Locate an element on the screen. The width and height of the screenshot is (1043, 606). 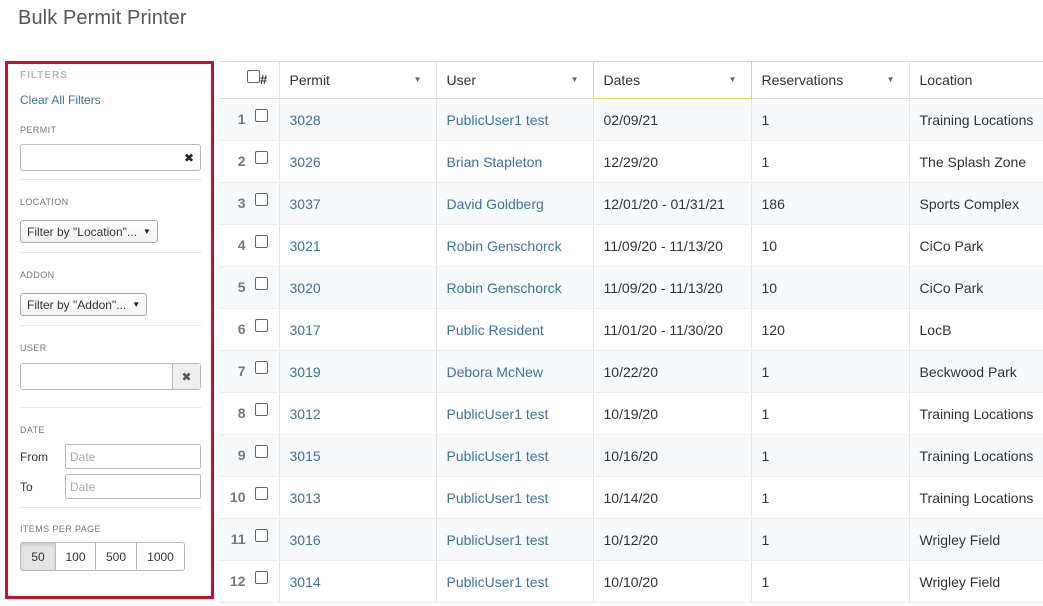
items-per-page-500-button: 500 is located at coordinates (116, 556).